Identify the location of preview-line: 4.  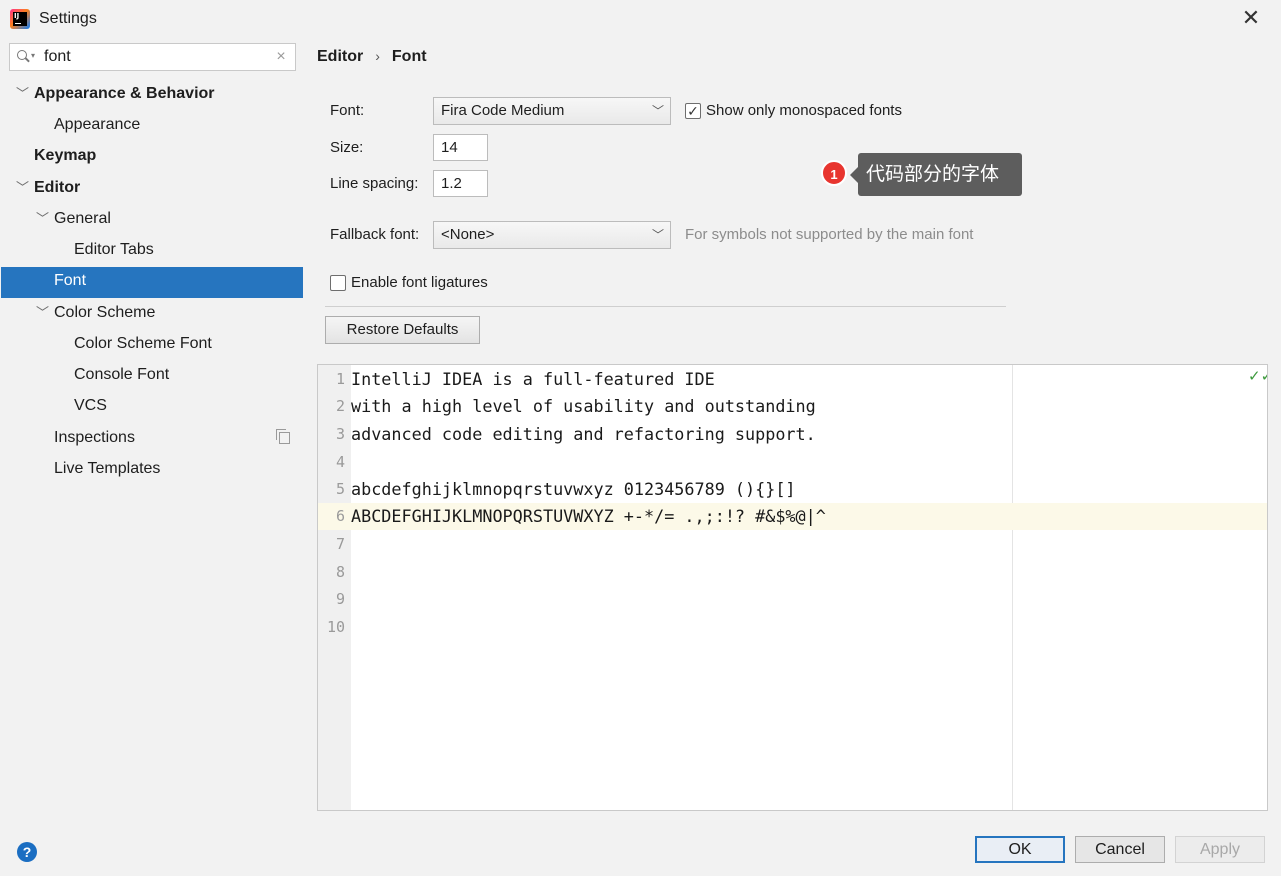
(340, 462).